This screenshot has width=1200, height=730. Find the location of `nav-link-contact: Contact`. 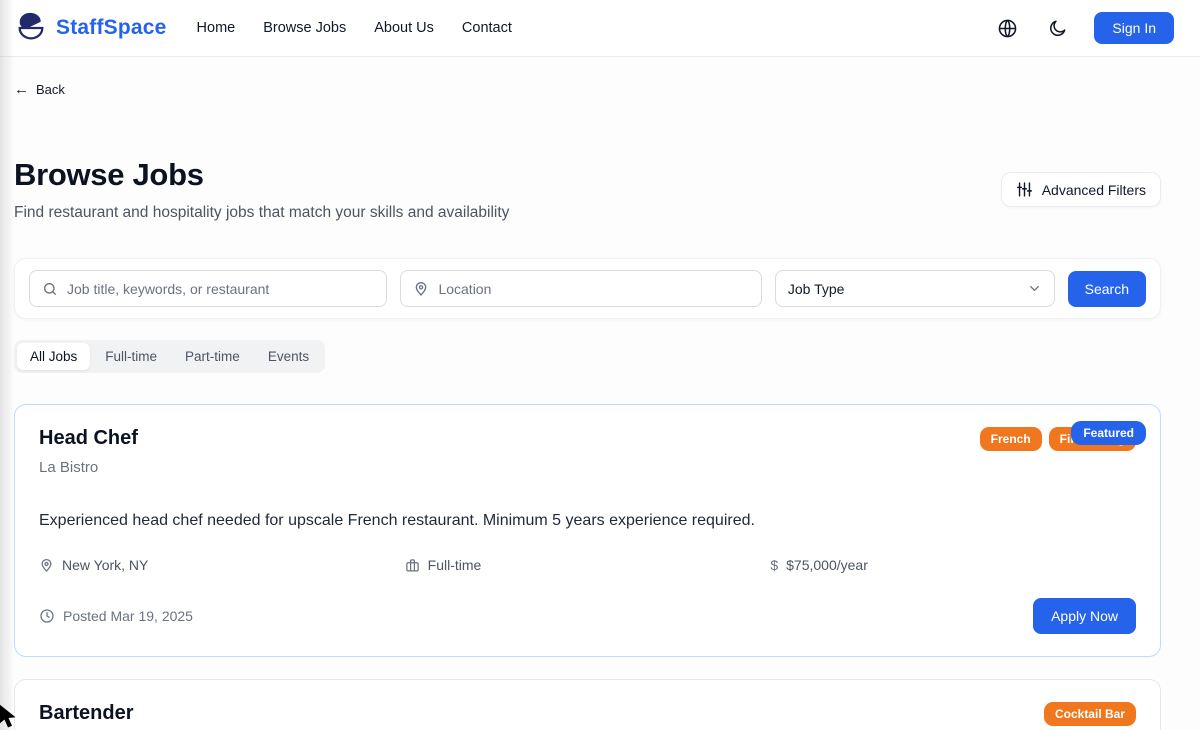

nav-link-contact: Contact is located at coordinates (487, 28).